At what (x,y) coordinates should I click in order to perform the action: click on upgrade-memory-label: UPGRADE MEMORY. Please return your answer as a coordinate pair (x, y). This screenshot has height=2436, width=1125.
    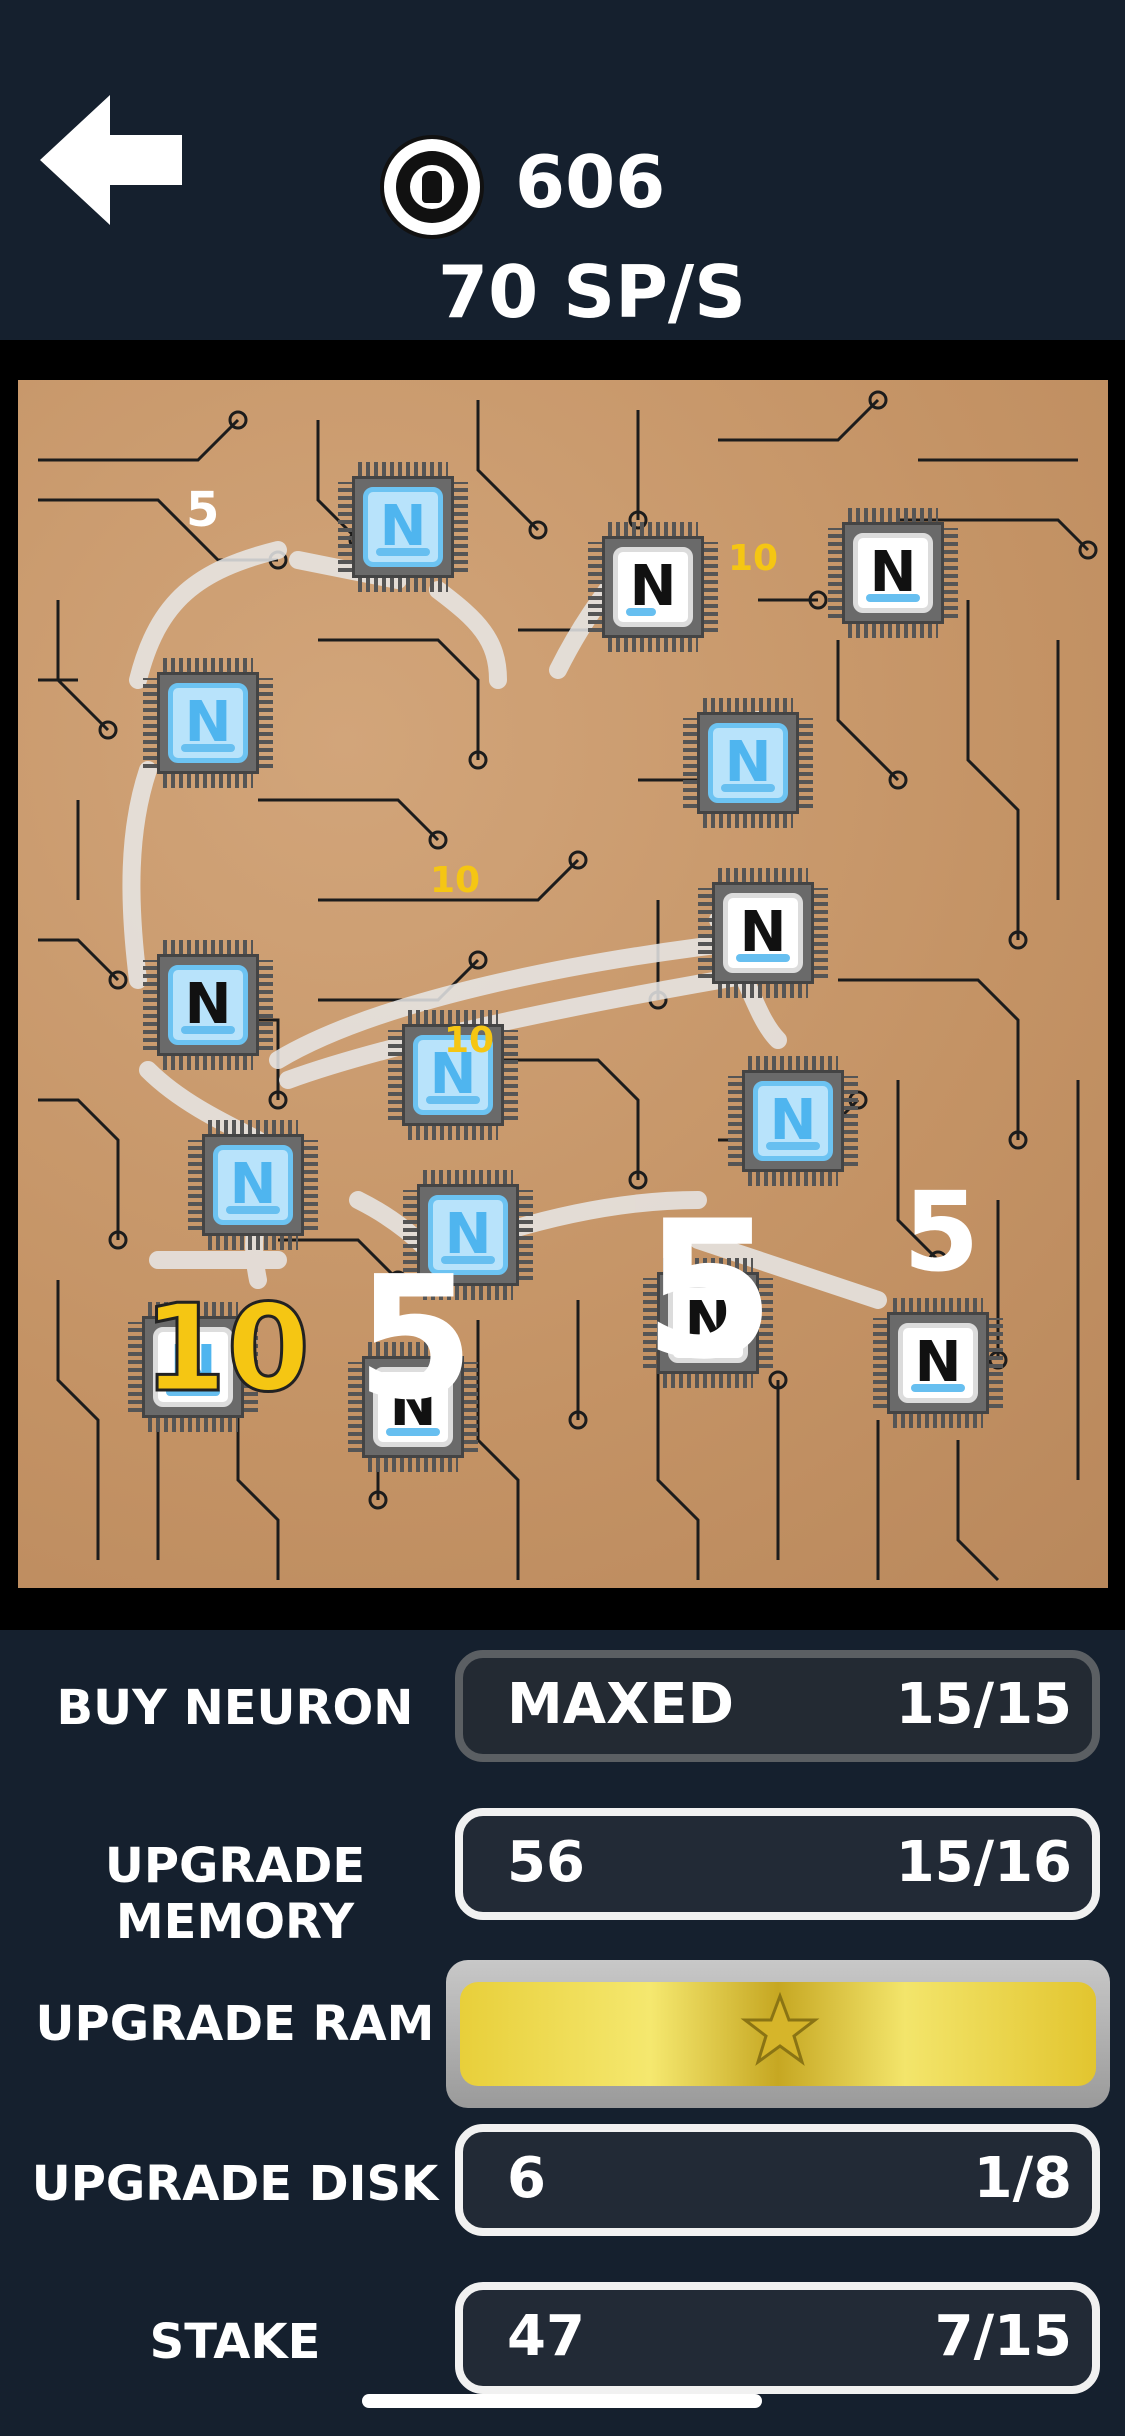
    Looking at the image, I should click on (235, 1894).